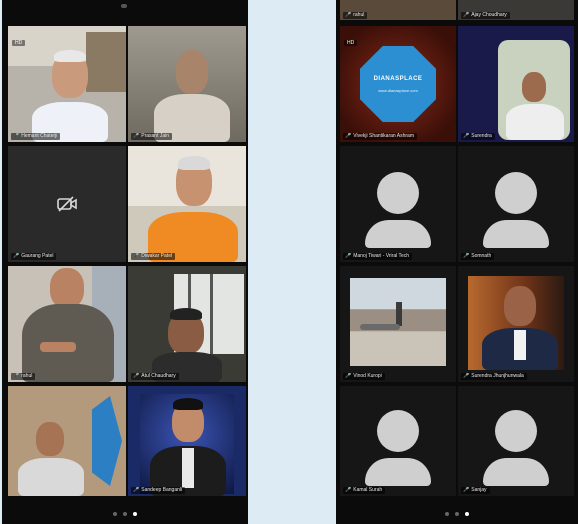 This screenshot has width=578, height=524. Describe the element at coordinates (516, 10) in the screenshot. I see `video-tile-partial: 🎤 Ajay Choudhary` at that location.